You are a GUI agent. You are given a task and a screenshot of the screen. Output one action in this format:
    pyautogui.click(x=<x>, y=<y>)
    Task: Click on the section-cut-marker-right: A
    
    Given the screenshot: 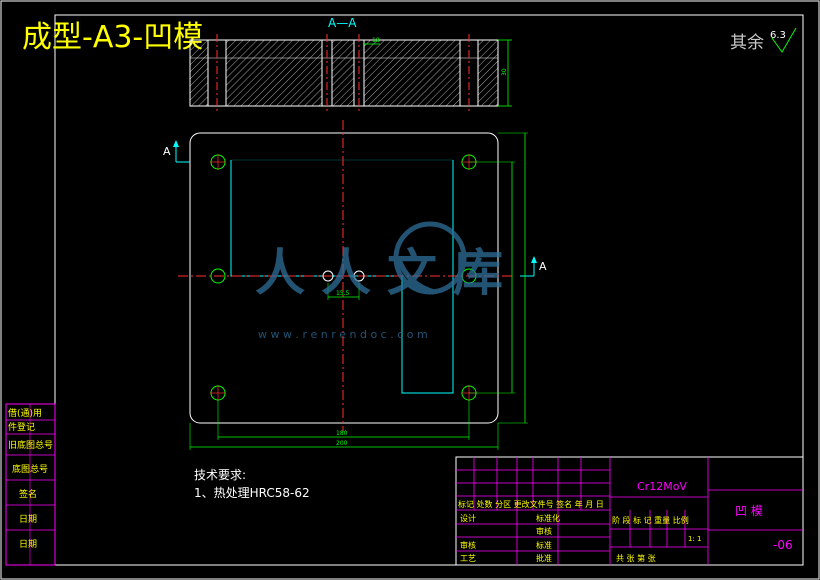 What is the action you would take?
    pyautogui.click(x=533, y=266)
    